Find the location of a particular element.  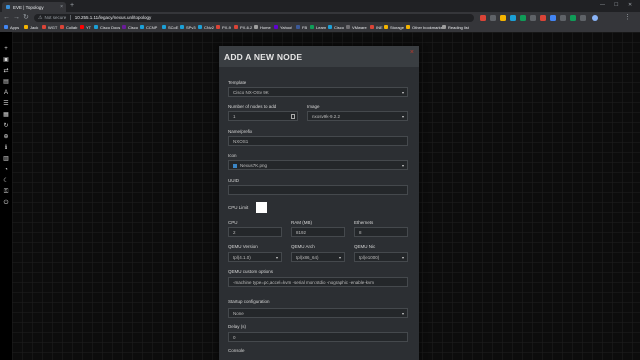

close-icon: × is located at coordinates (412, 52).